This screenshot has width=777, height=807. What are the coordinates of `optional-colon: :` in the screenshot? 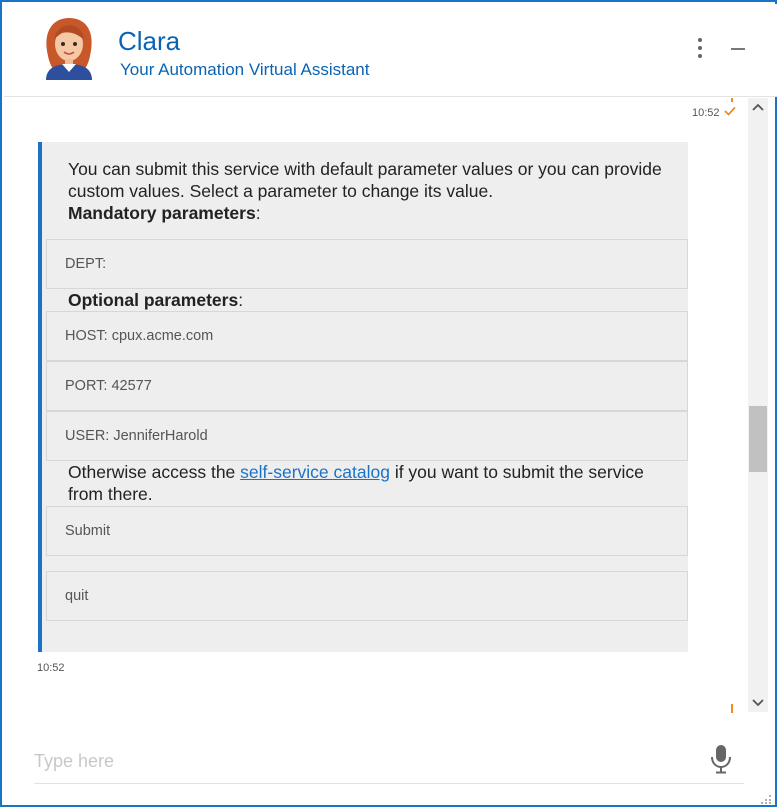 It's located at (241, 300).